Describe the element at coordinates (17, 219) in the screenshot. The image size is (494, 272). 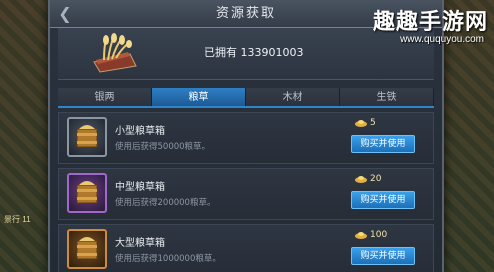
I see `background-tag: 景行 11` at that location.